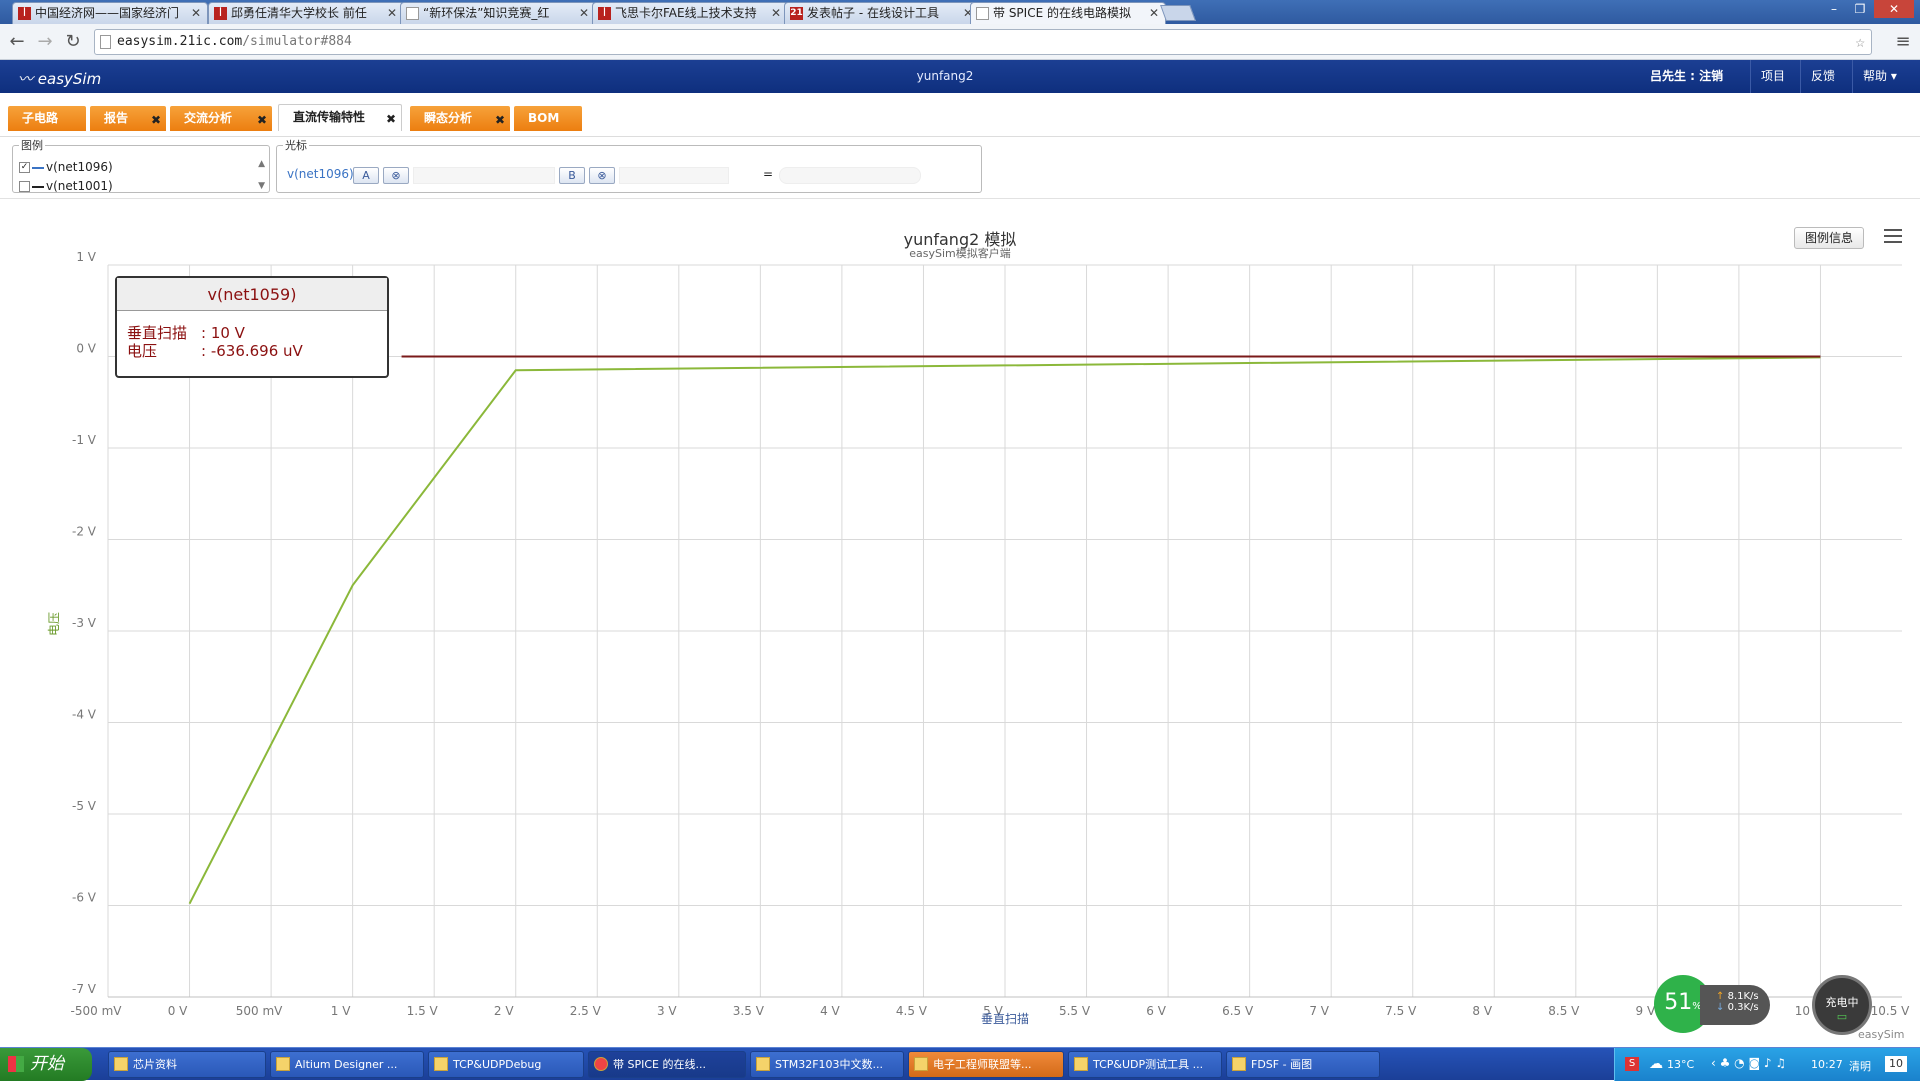 The width and height of the screenshot is (1920, 1081). What do you see at coordinates (261, 164) in the screenshot?
I see `scroll-up-icon: ▲` at bounding box center [261, 164].